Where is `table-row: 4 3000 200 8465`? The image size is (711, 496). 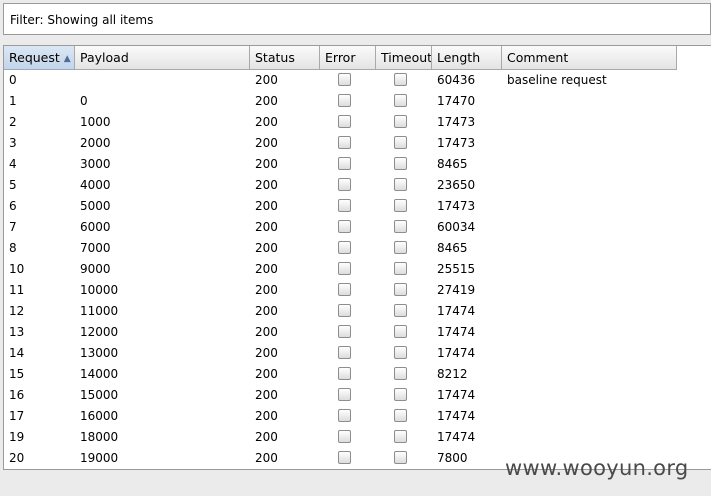 table-row: 4 3000 200 8465 is located at coordinates (340, 164).